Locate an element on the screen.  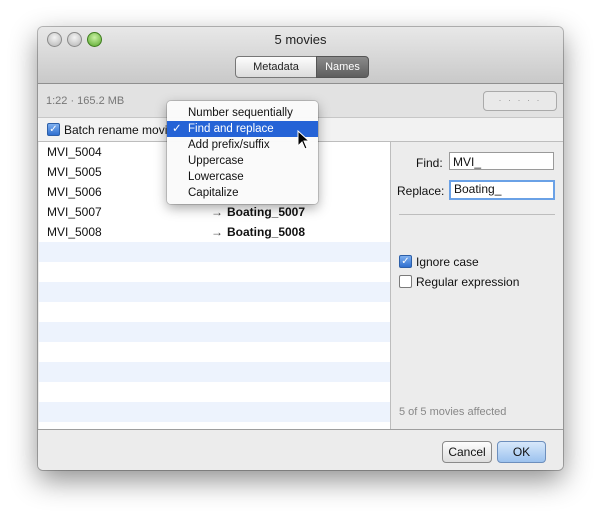
find-label: Find: is located at coordinates (429, 163).